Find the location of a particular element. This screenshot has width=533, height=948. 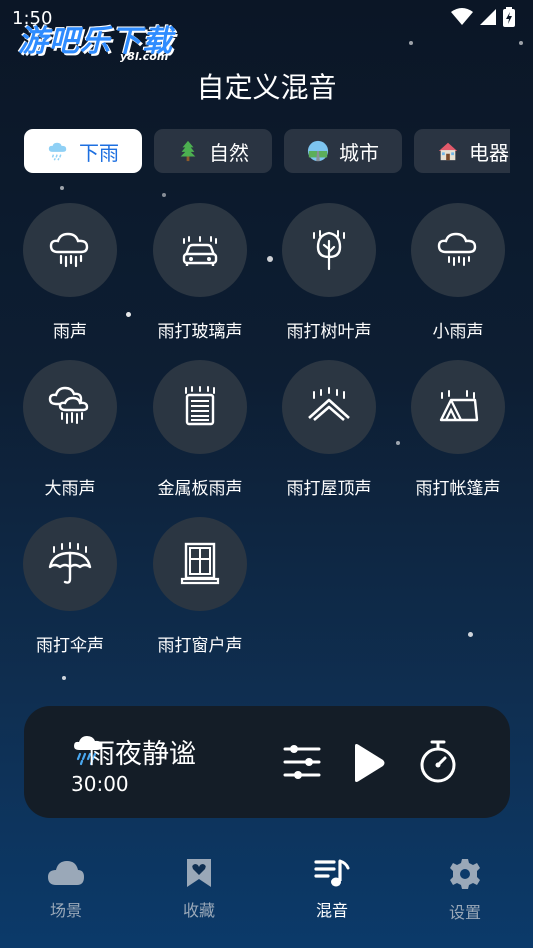

sound-label: 金属板雨声 is located at coordinates (200, 489).